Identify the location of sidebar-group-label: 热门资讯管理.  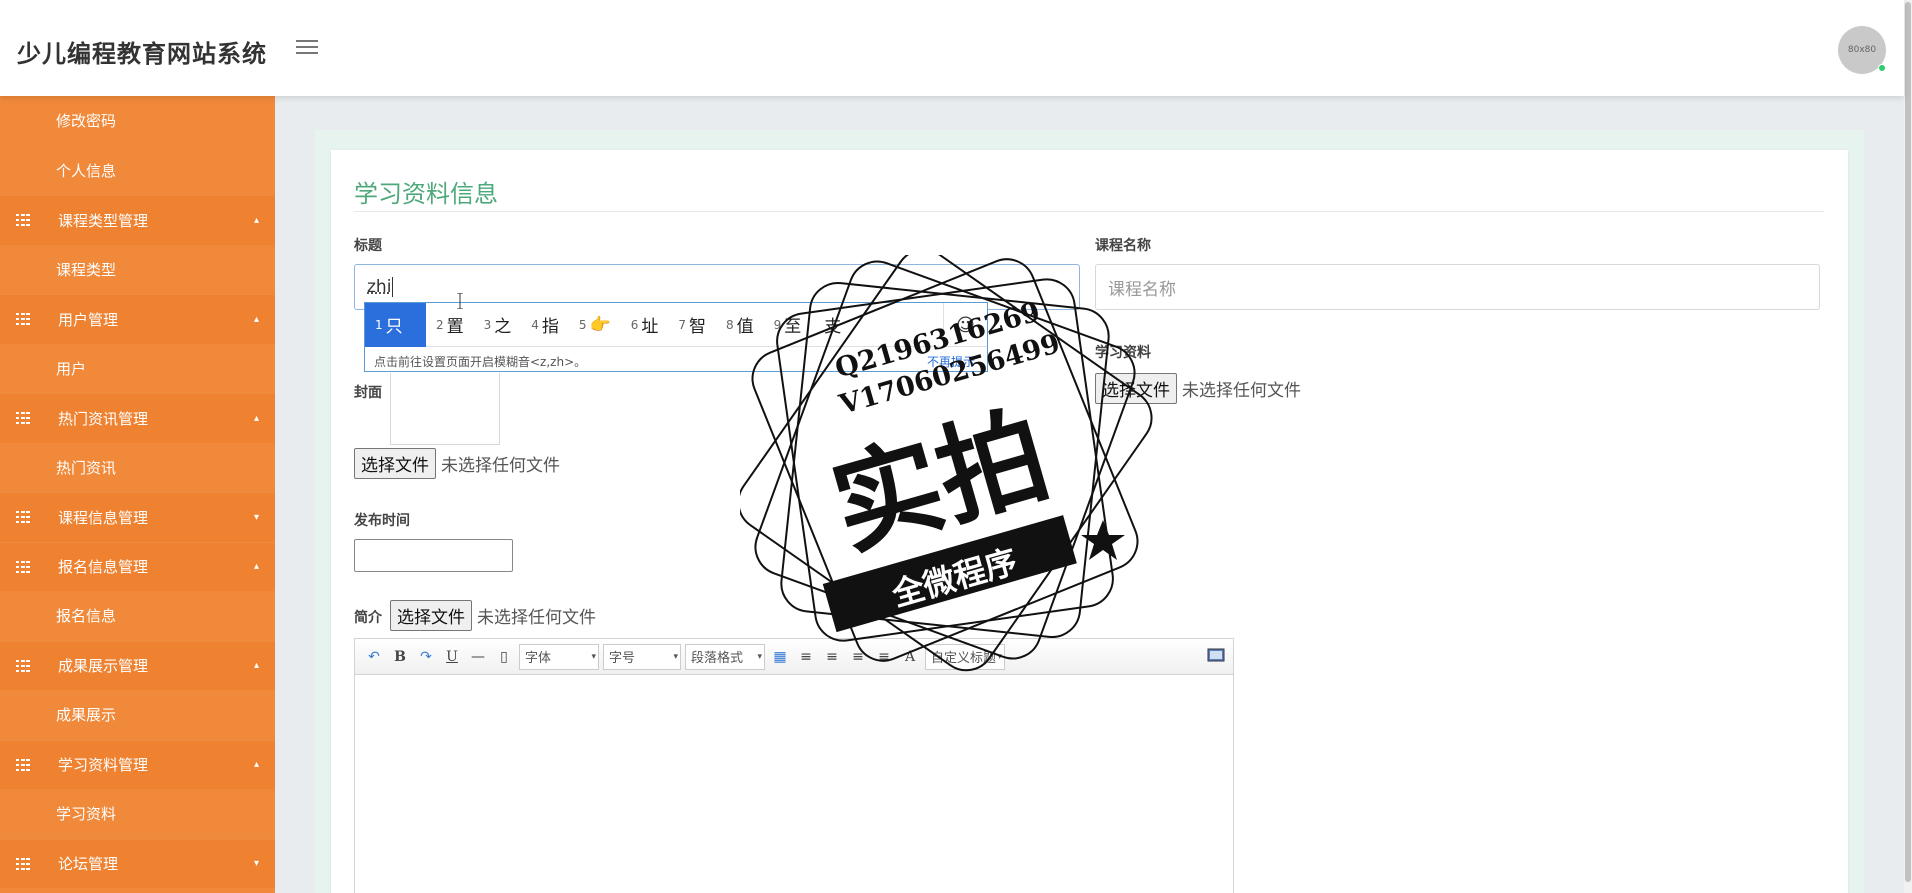
(103, 418).